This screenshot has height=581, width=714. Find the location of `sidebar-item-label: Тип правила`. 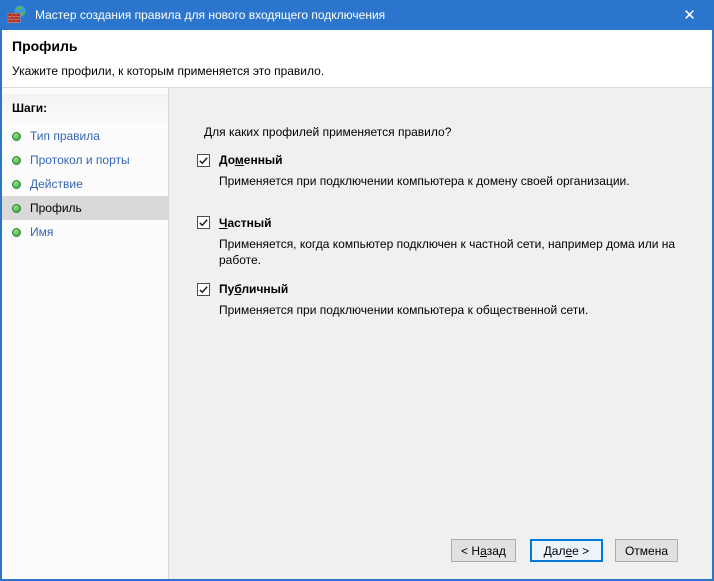

sidebar-item-label: Тип правила is located at coordinates (65, 136).